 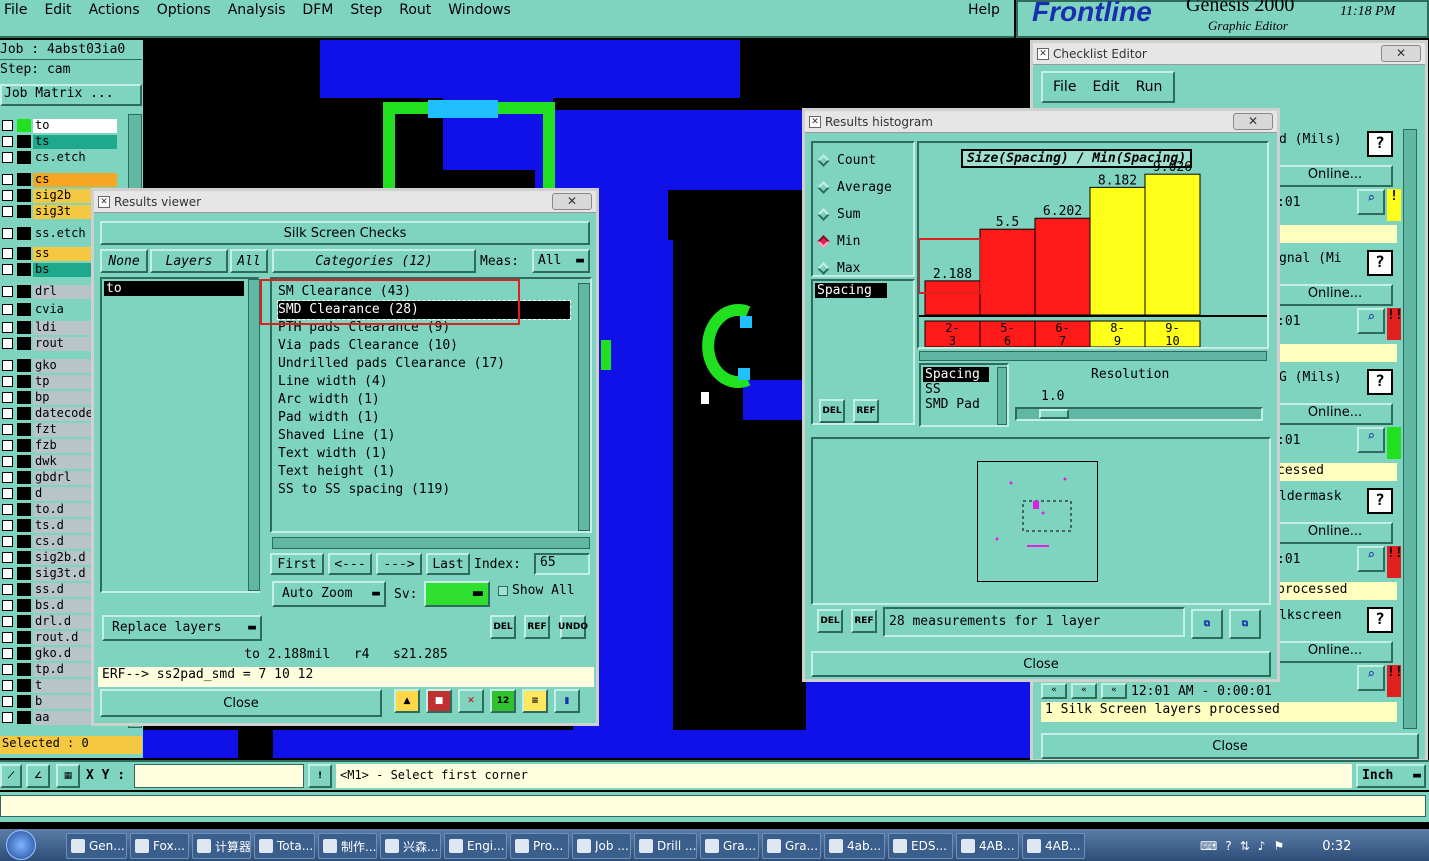 I want to click on layer-name: cs, so click(x=75, y=179).